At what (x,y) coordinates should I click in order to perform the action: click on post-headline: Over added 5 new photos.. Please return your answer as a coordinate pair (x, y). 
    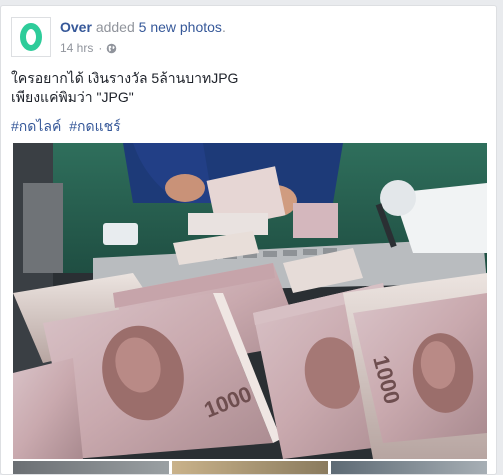
    Looking at the image, I should click on (143, 27).